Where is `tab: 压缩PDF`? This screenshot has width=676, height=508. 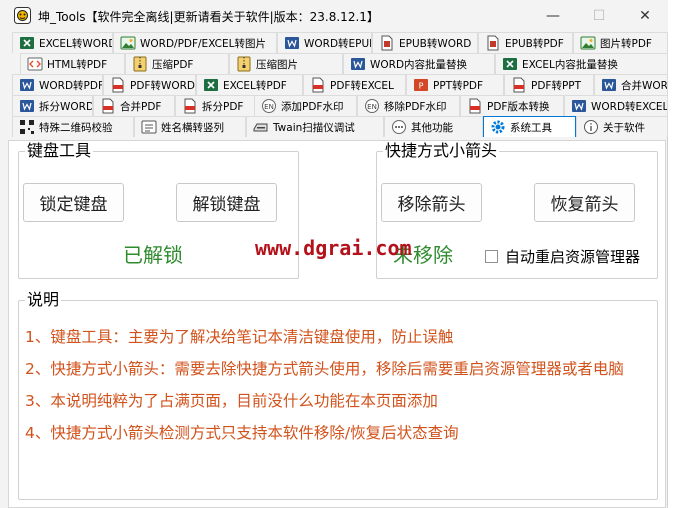 tab: 压缩PDF is located at coordinates (177, 63).